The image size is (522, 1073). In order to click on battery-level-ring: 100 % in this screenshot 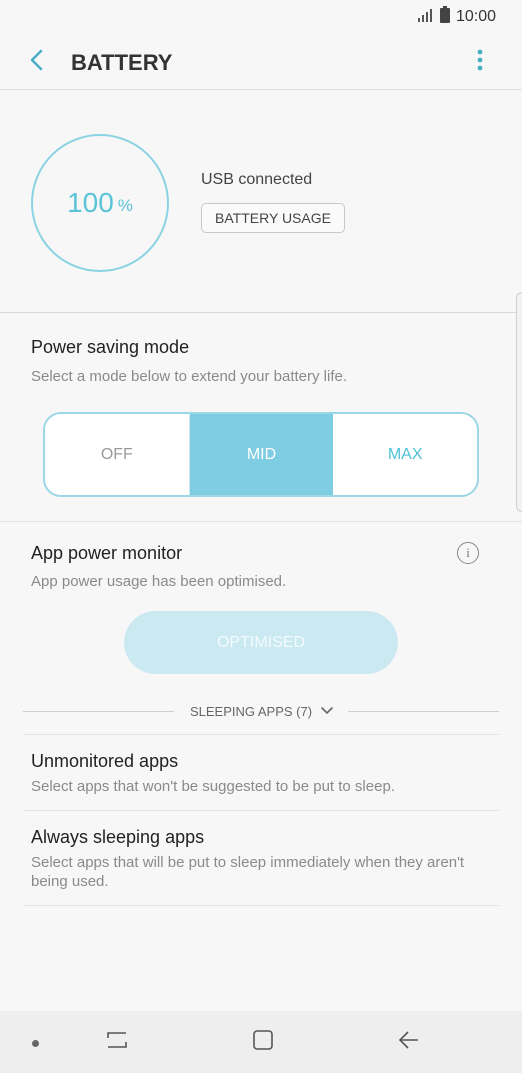, I will do `click(100, 203)`.